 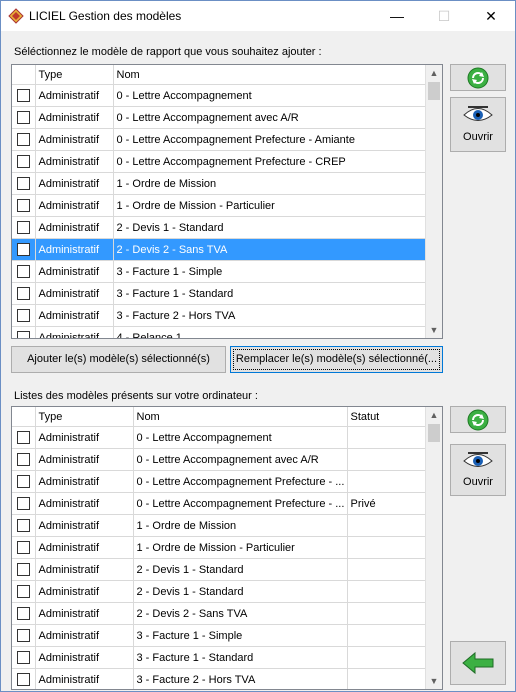 I want to click on table-row: Administratif 4 - Relance 1, so click(x=219, y=332).